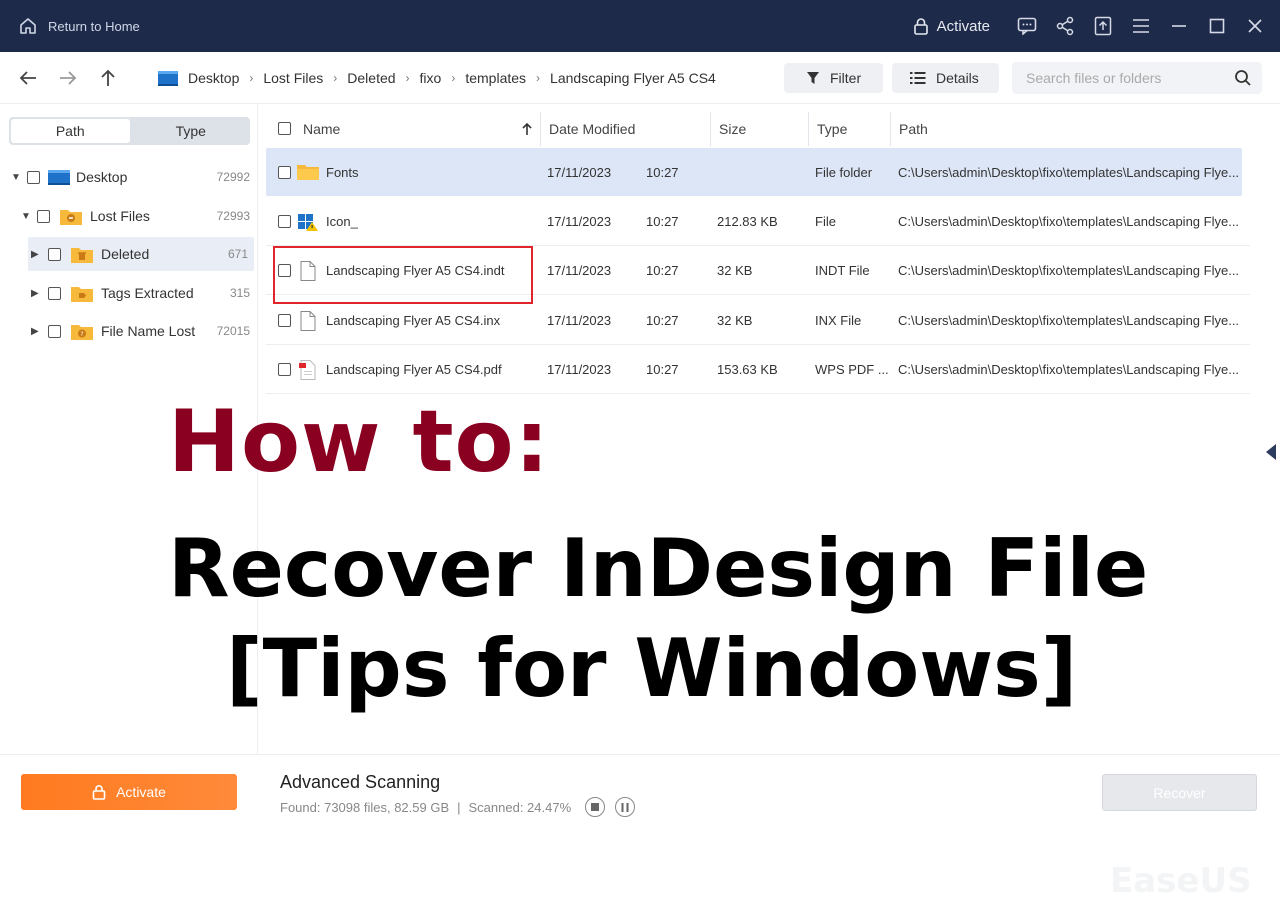 This screenshot has height=900, width=1280. I want to click on select-all-checkbox, so click(284, 128).